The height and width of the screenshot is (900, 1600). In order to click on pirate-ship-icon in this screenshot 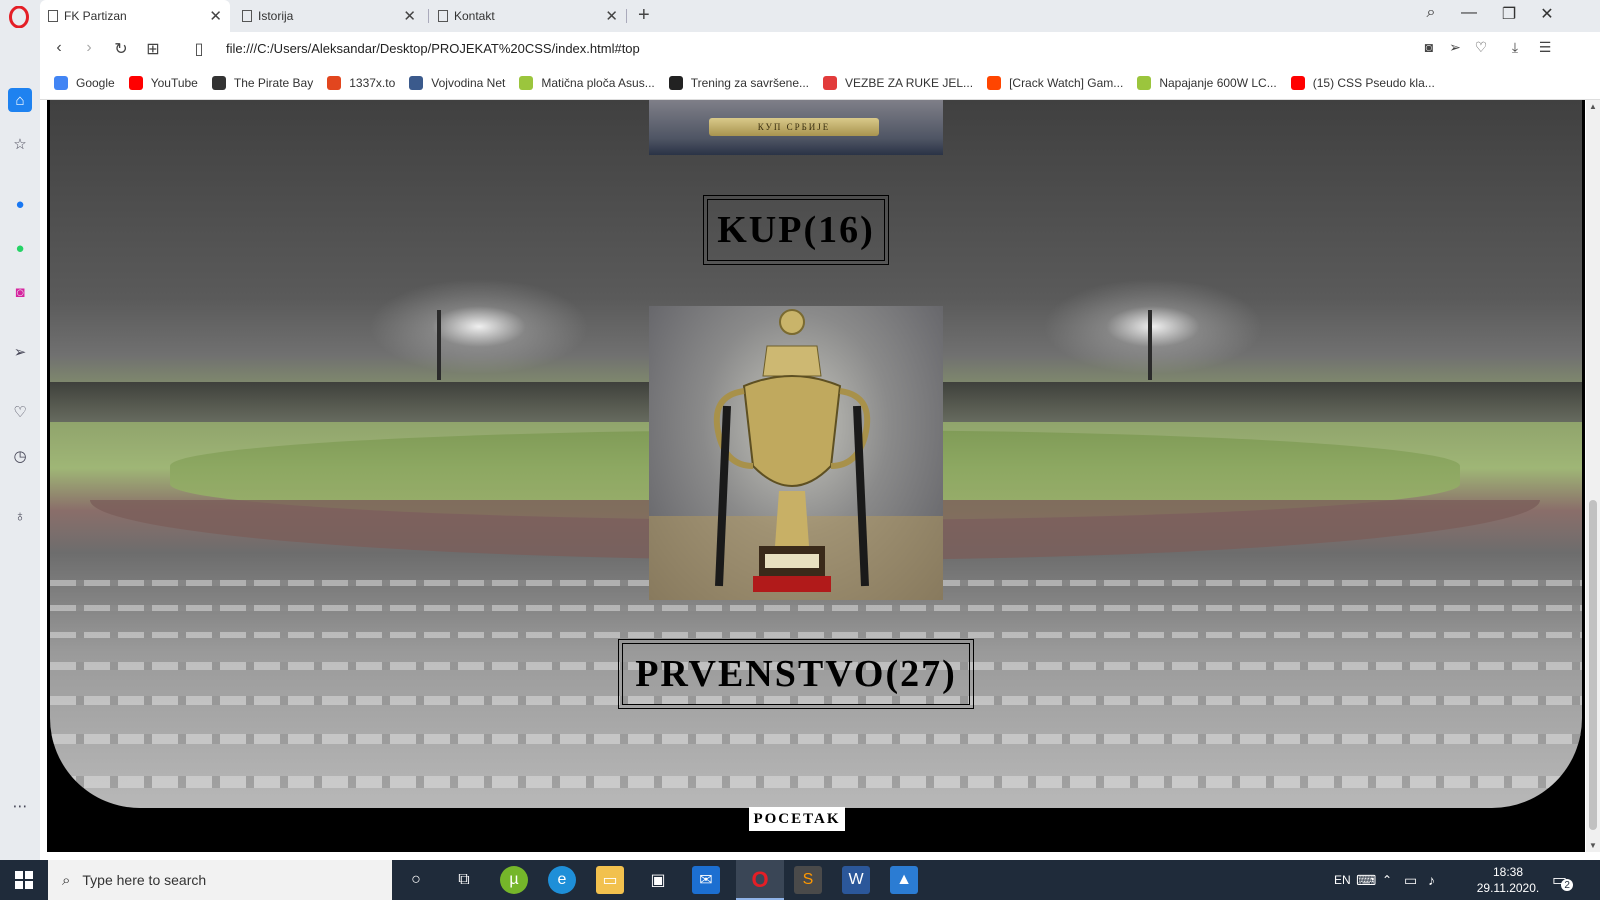, I will do `click(218, 82)`.